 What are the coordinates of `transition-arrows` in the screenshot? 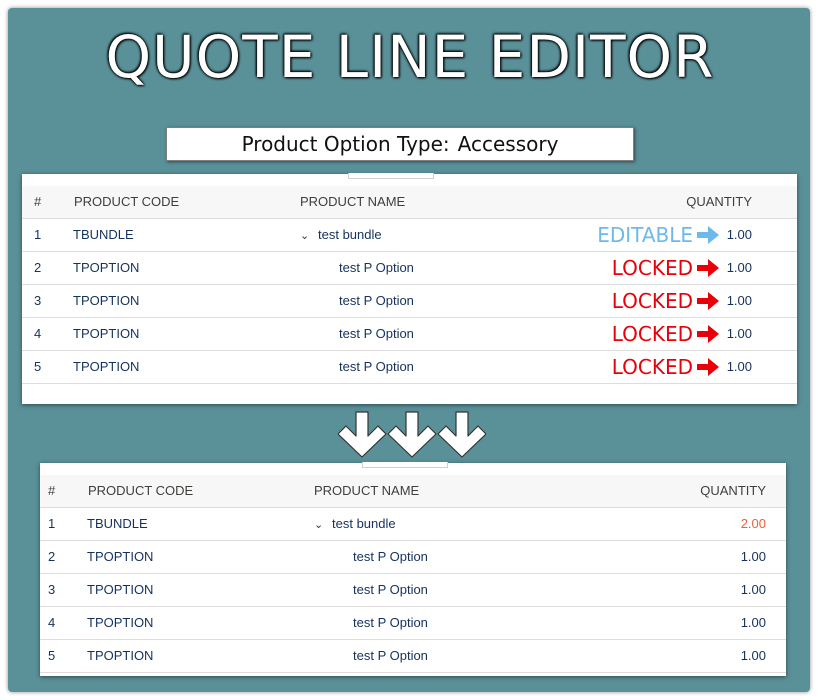 It's located at (412, 434).